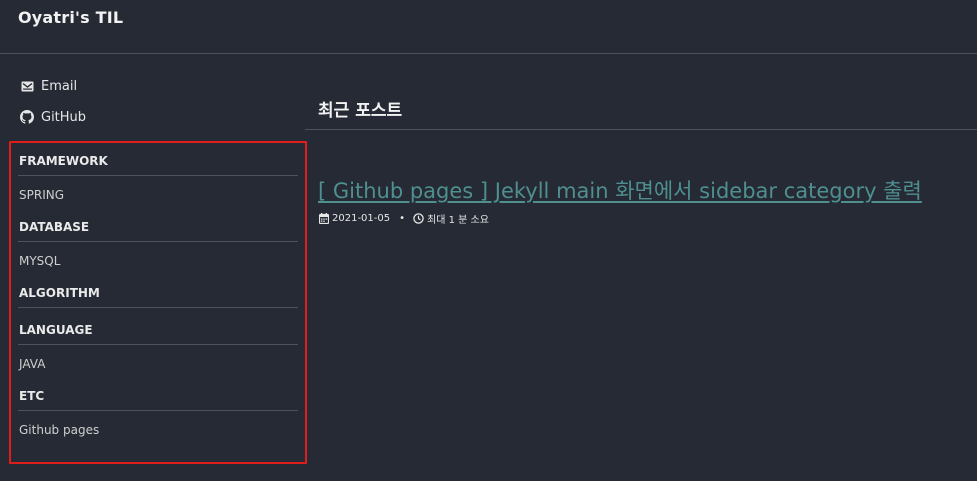 The width and height of the screenshot is (977, 481). I want to click on clock-icon, so click(418, 218).